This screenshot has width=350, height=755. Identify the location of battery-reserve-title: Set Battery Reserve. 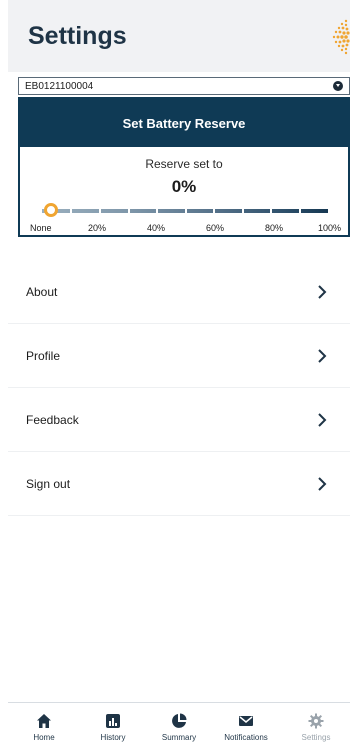
(184, 123).